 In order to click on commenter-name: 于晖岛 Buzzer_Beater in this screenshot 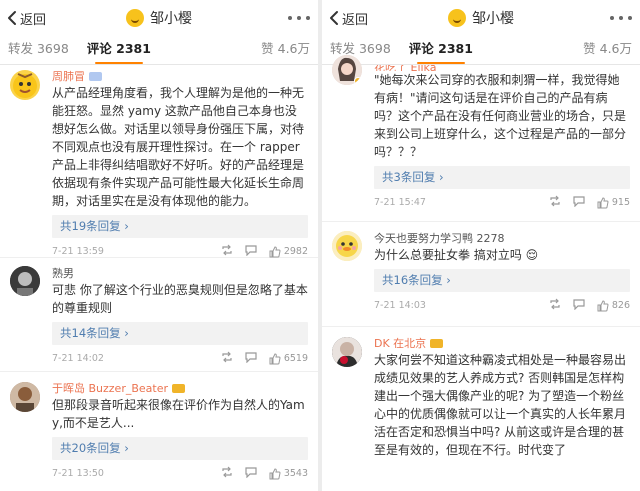, I will do `click(110, 388)`.